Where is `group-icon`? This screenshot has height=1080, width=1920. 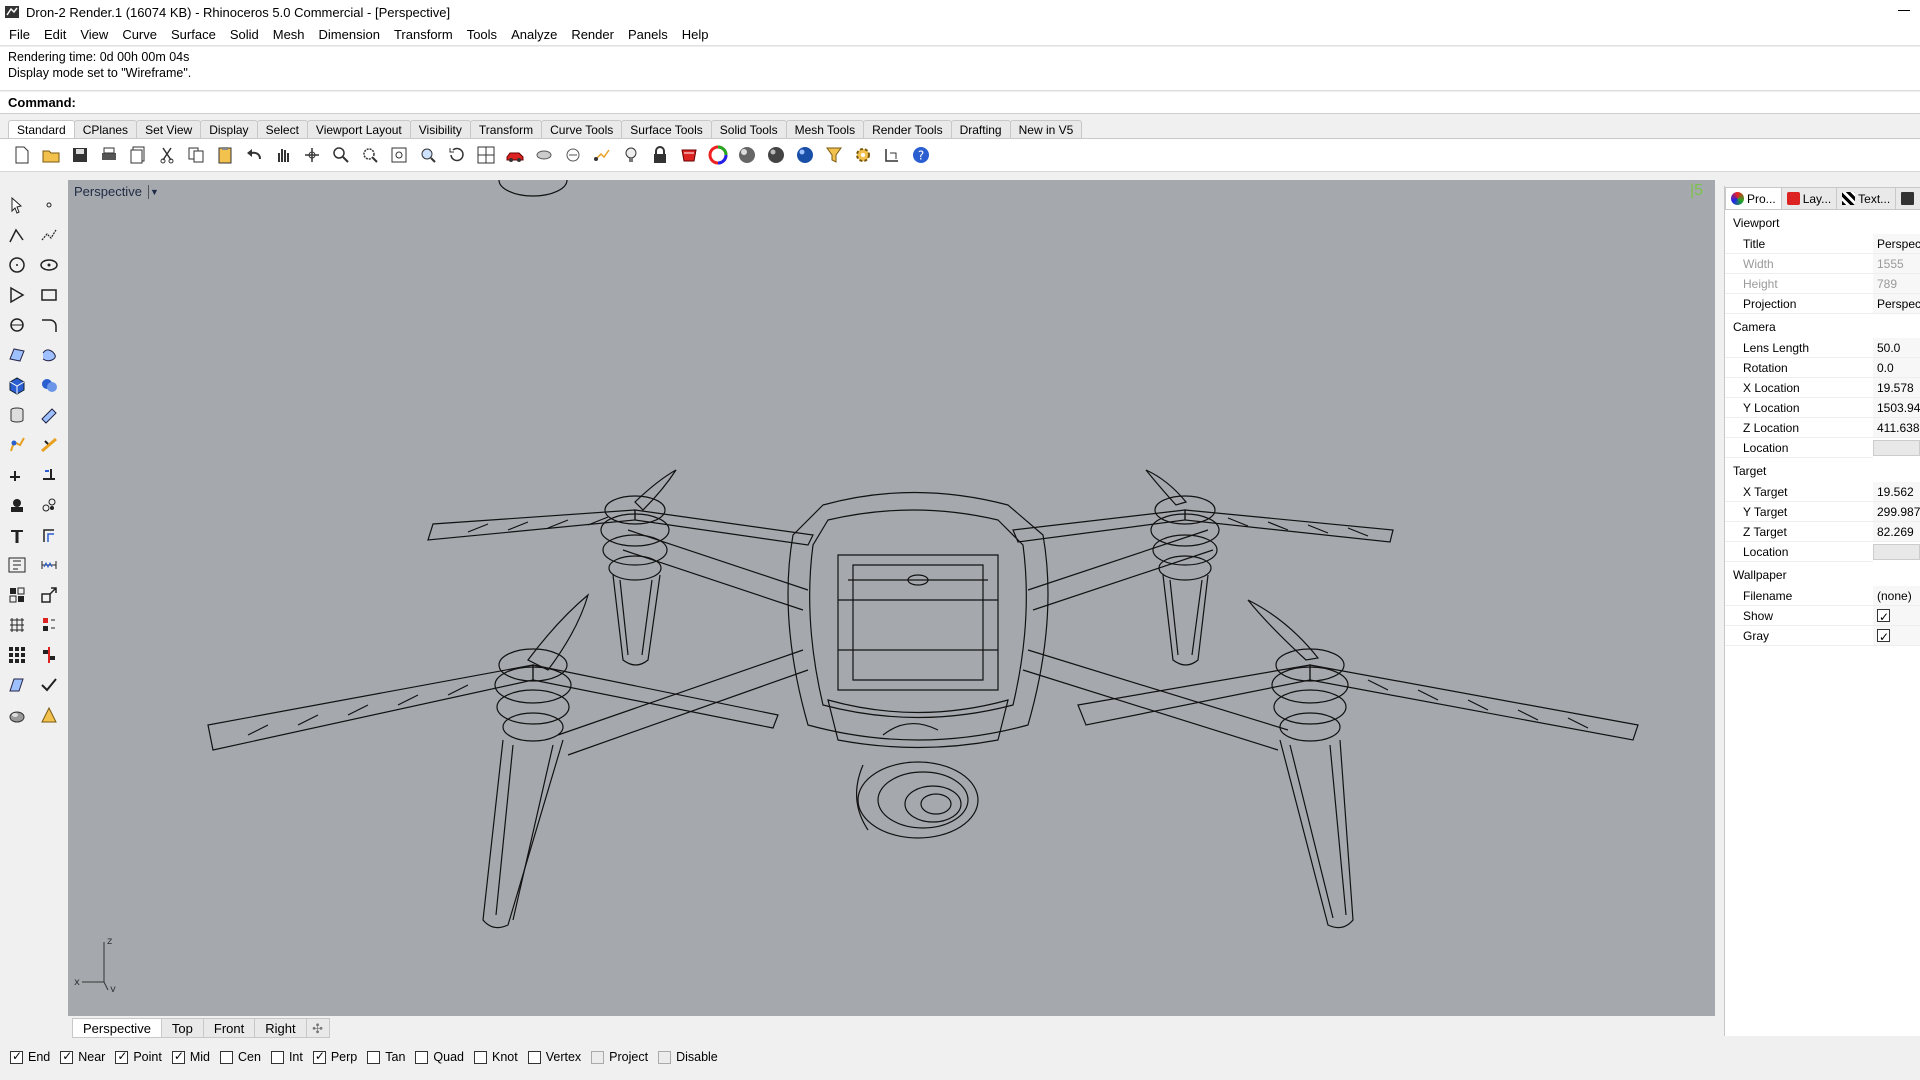 group-icon is located at coordinates (17, 505).